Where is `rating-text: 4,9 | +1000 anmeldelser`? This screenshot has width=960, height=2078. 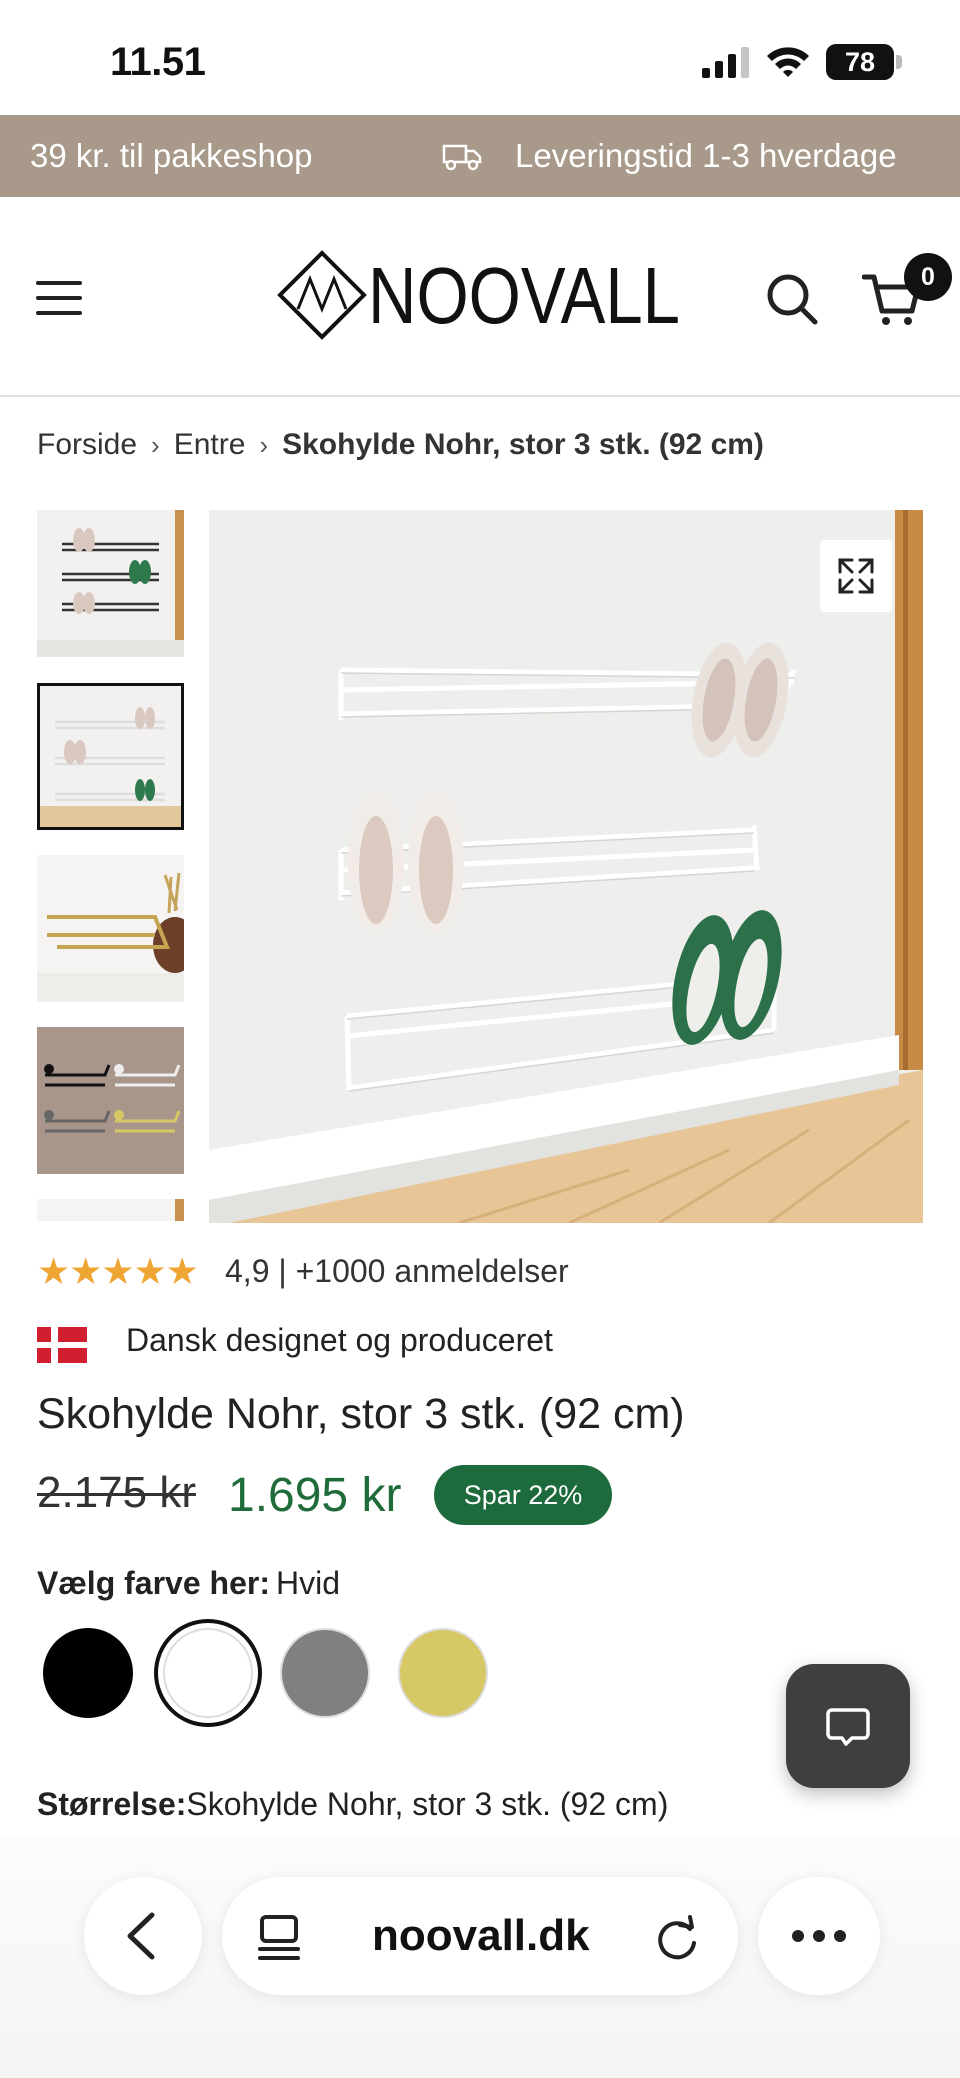
rating-text: 4,9 | +1000 anmeldelser is located at coordinates (397, 1271).